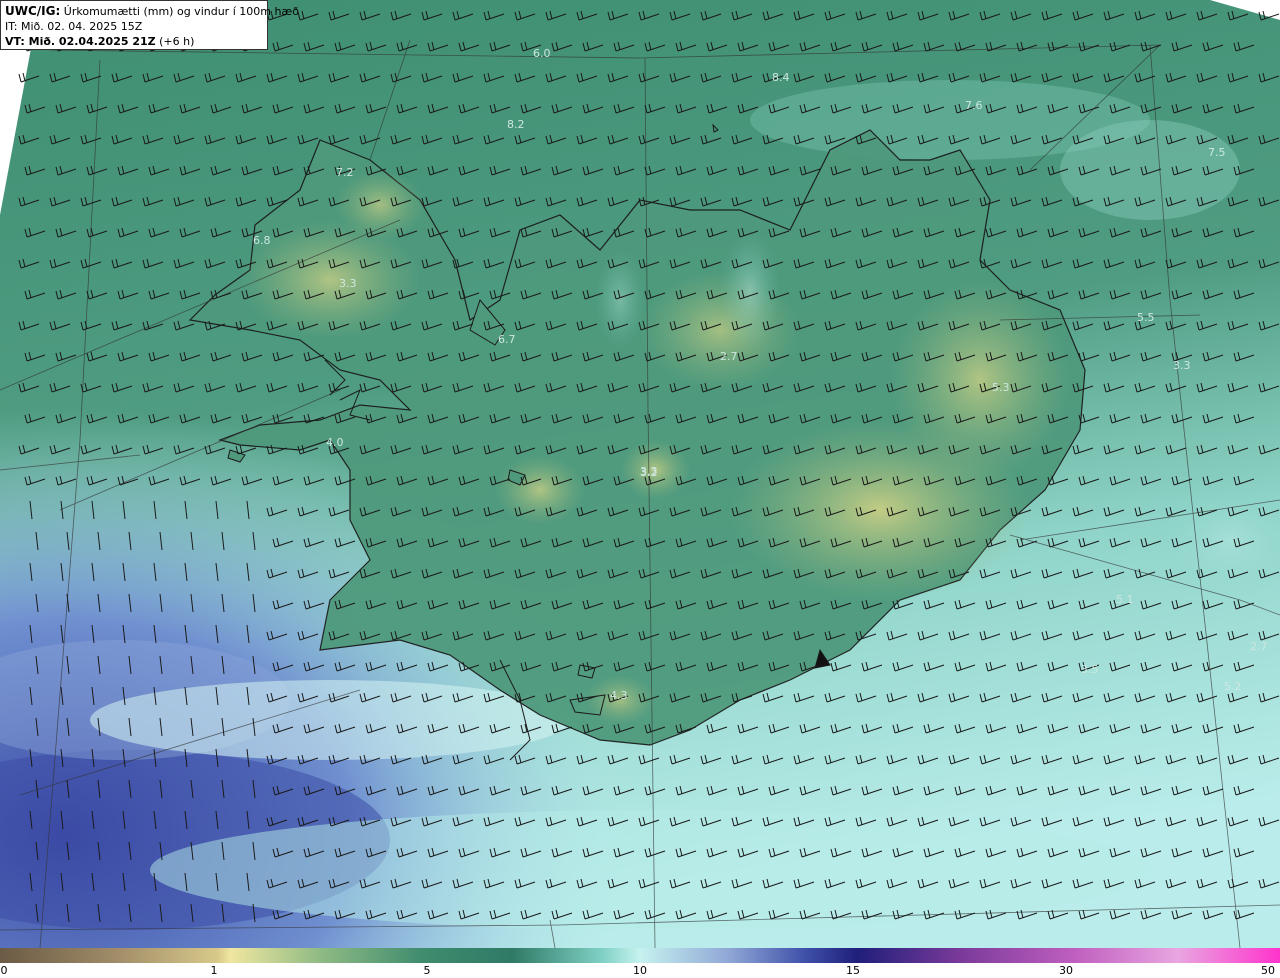 The image size is (1280, 978). Describe the element at coordinates (619, 695) in the screenshot. I see `map-value-label: 4.3` at that location.